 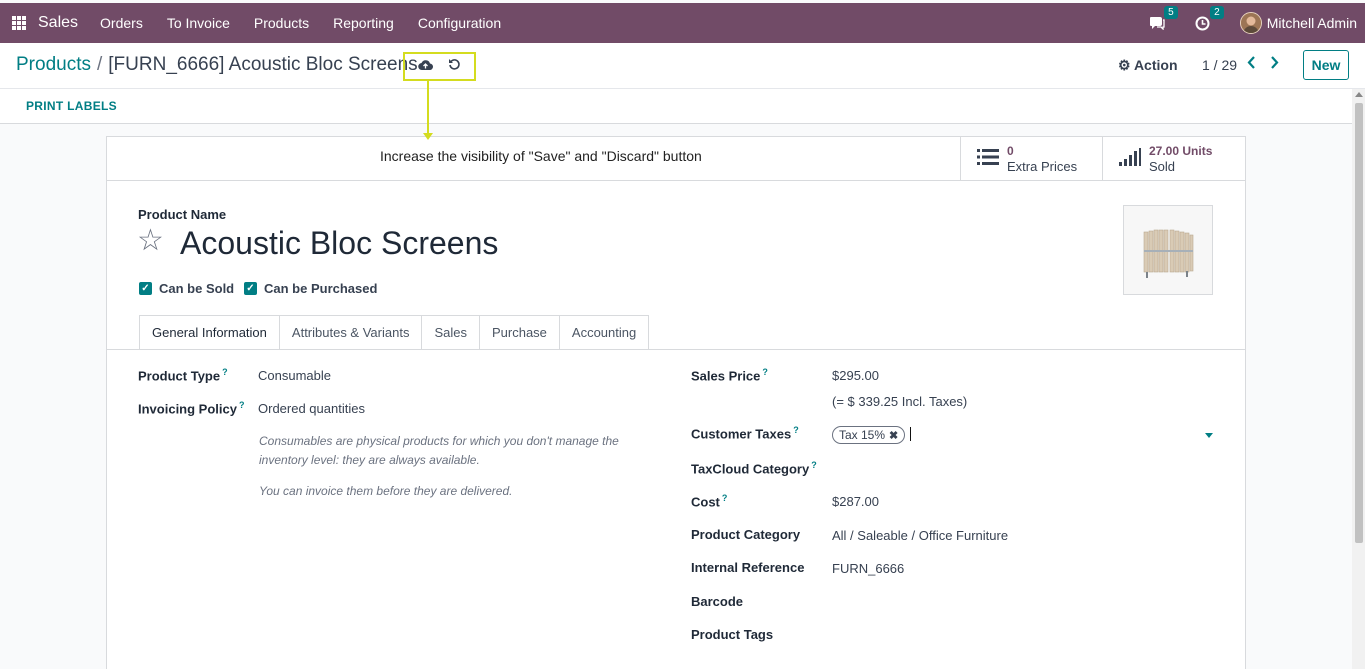 What do you see at coordinates (519, 332) in the screenshot?
I see `tab-purchase: Purchase` at bounding box center [519, 332].